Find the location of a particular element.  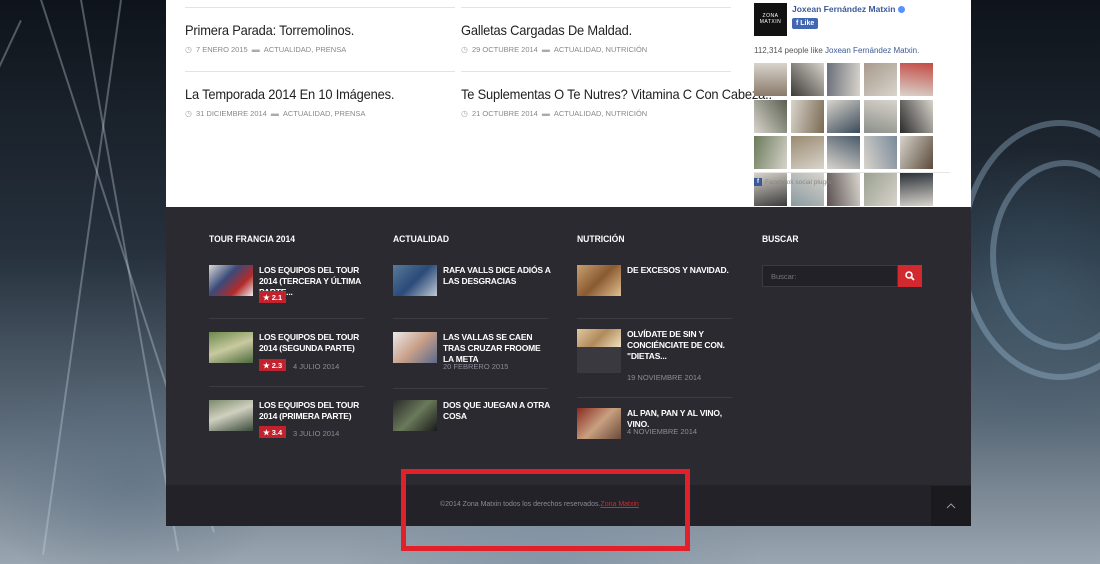

post-title: Primera Parada: Torremolinos. is located at coordinates (309, 30).